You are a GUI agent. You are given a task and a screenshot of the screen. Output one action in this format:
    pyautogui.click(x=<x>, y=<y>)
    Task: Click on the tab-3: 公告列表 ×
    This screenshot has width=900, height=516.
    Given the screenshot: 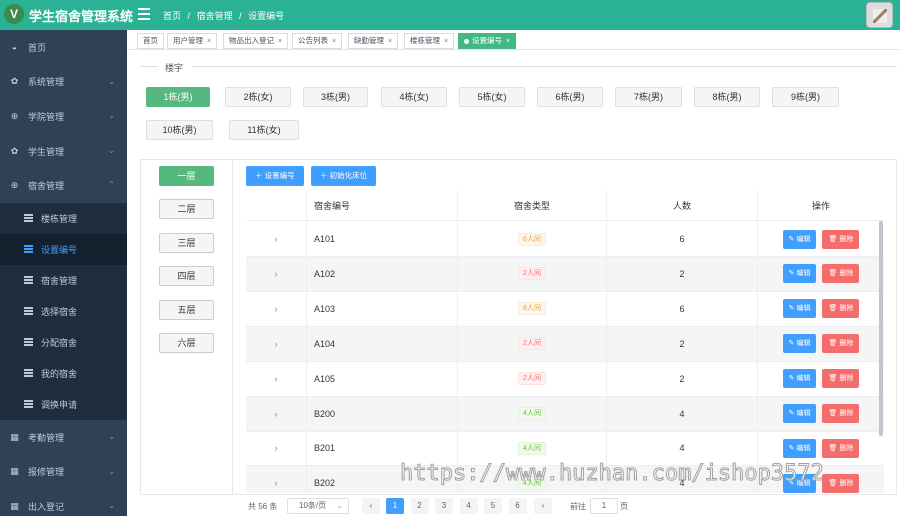 What is the action you would take?
    pyautogui.click(x=317, y=41)
    